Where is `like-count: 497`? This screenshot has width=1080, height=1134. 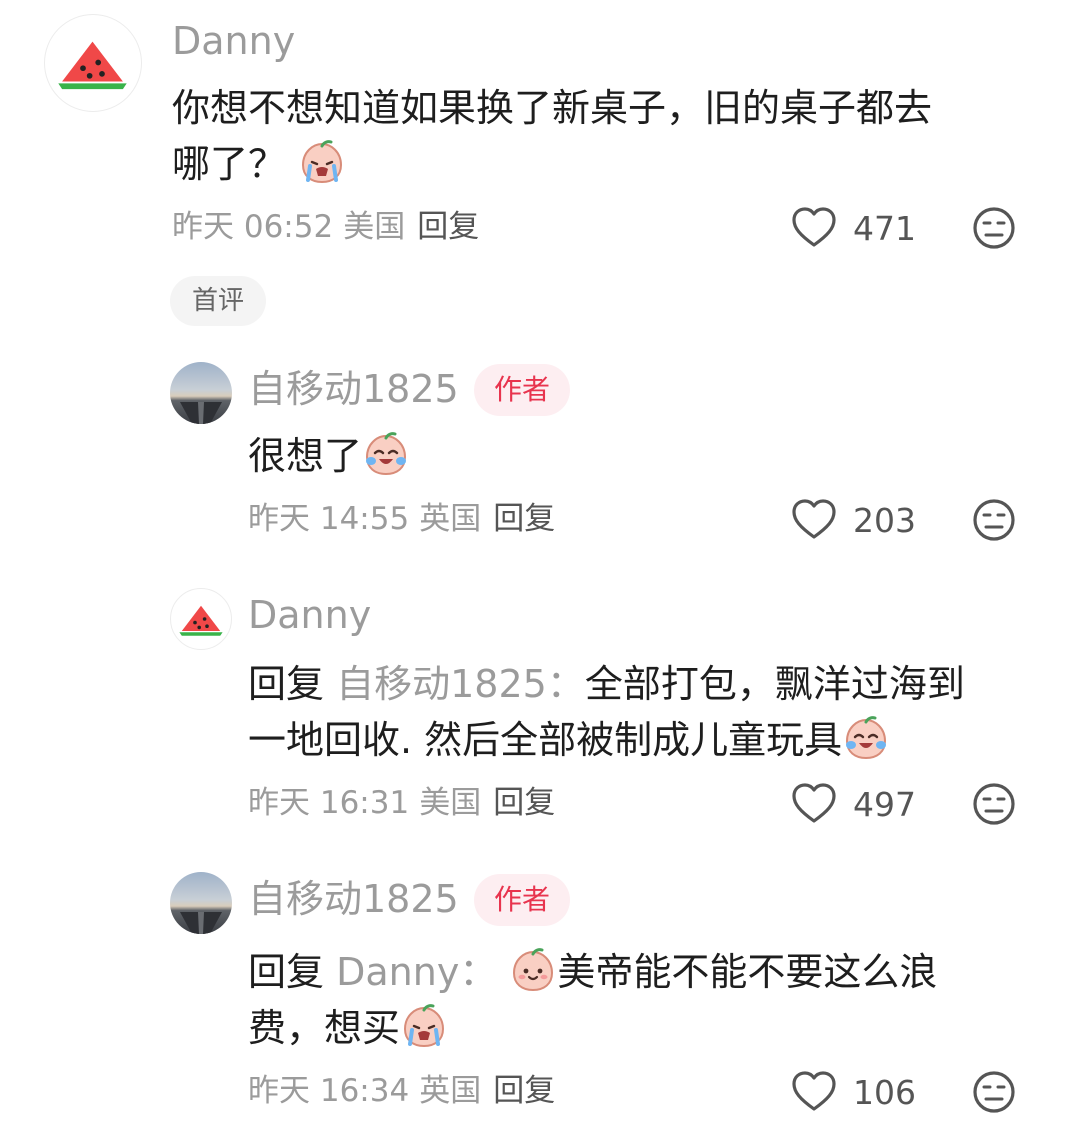
like-count: 497 is located at coordinates (884, 804).